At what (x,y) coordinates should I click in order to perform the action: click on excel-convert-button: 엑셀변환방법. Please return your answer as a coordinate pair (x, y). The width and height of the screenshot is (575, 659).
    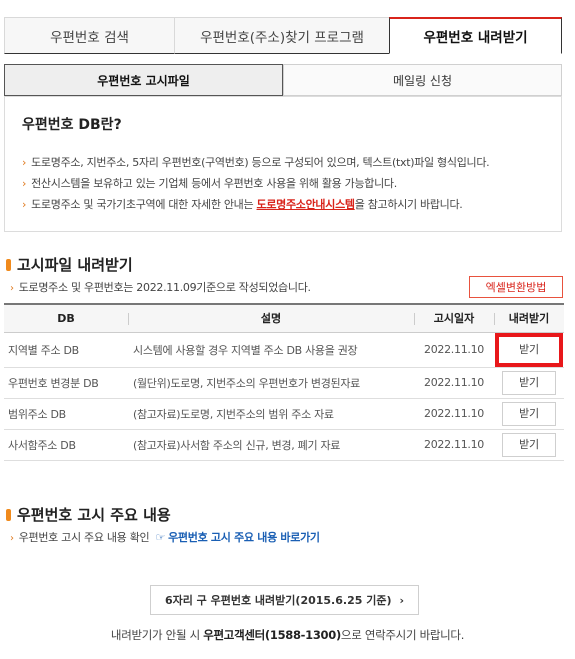
    Looking at the image, I should click on (516, 287).